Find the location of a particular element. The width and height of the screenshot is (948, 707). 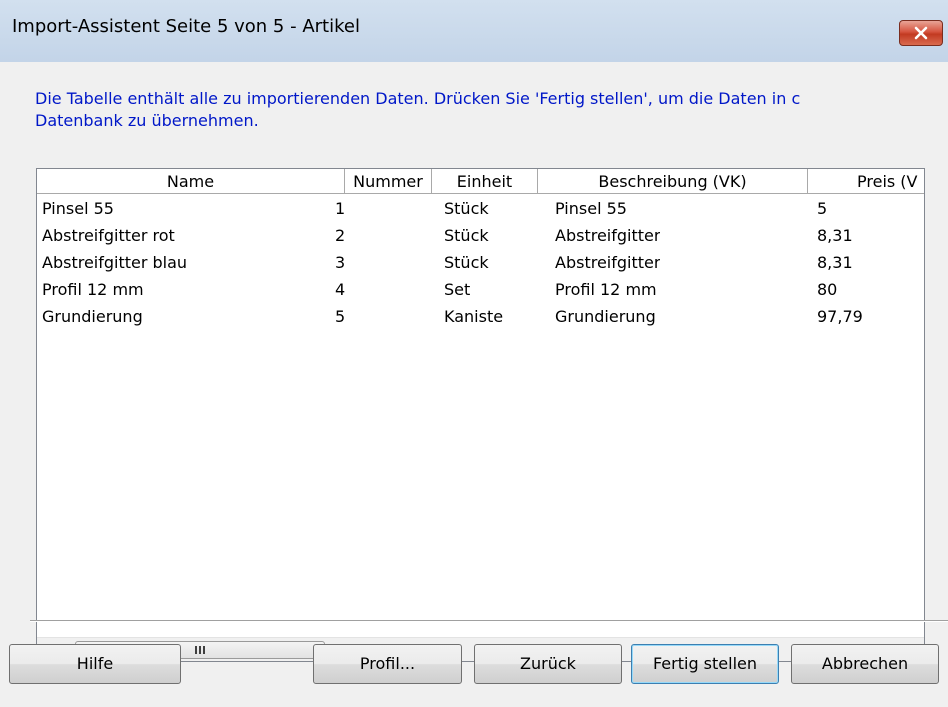

window-title: Import-Assistent Seite 5 von 5 - Artikel is located at coordinates (186, 26).